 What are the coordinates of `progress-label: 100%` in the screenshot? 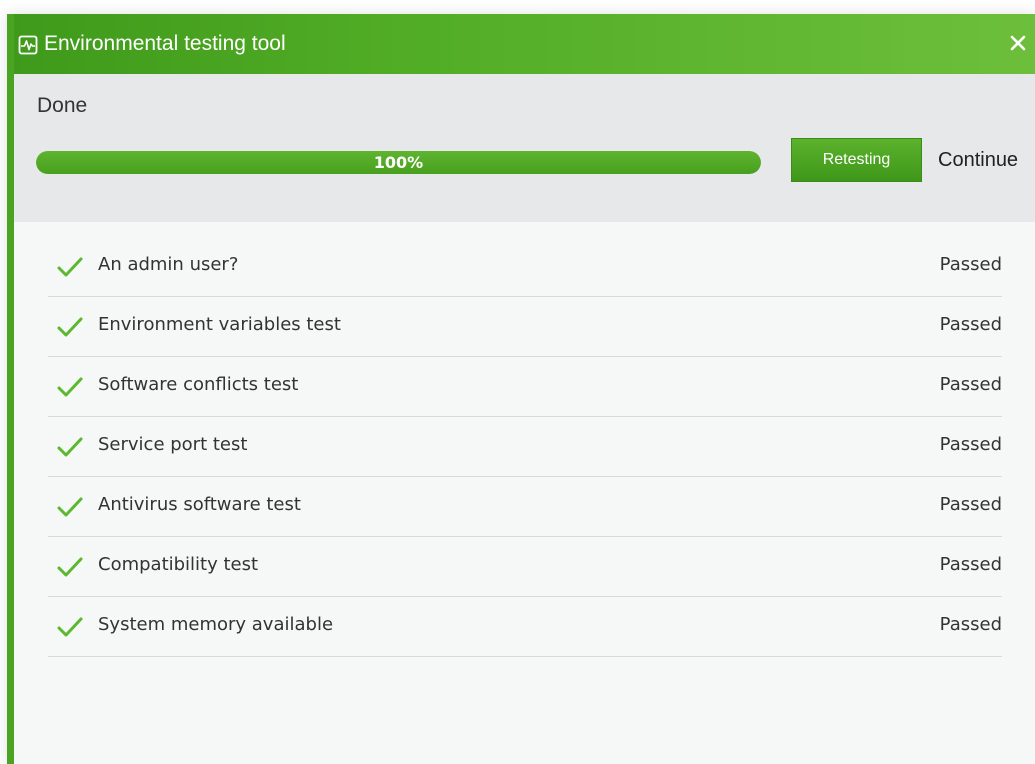 It's located at (398, 162).